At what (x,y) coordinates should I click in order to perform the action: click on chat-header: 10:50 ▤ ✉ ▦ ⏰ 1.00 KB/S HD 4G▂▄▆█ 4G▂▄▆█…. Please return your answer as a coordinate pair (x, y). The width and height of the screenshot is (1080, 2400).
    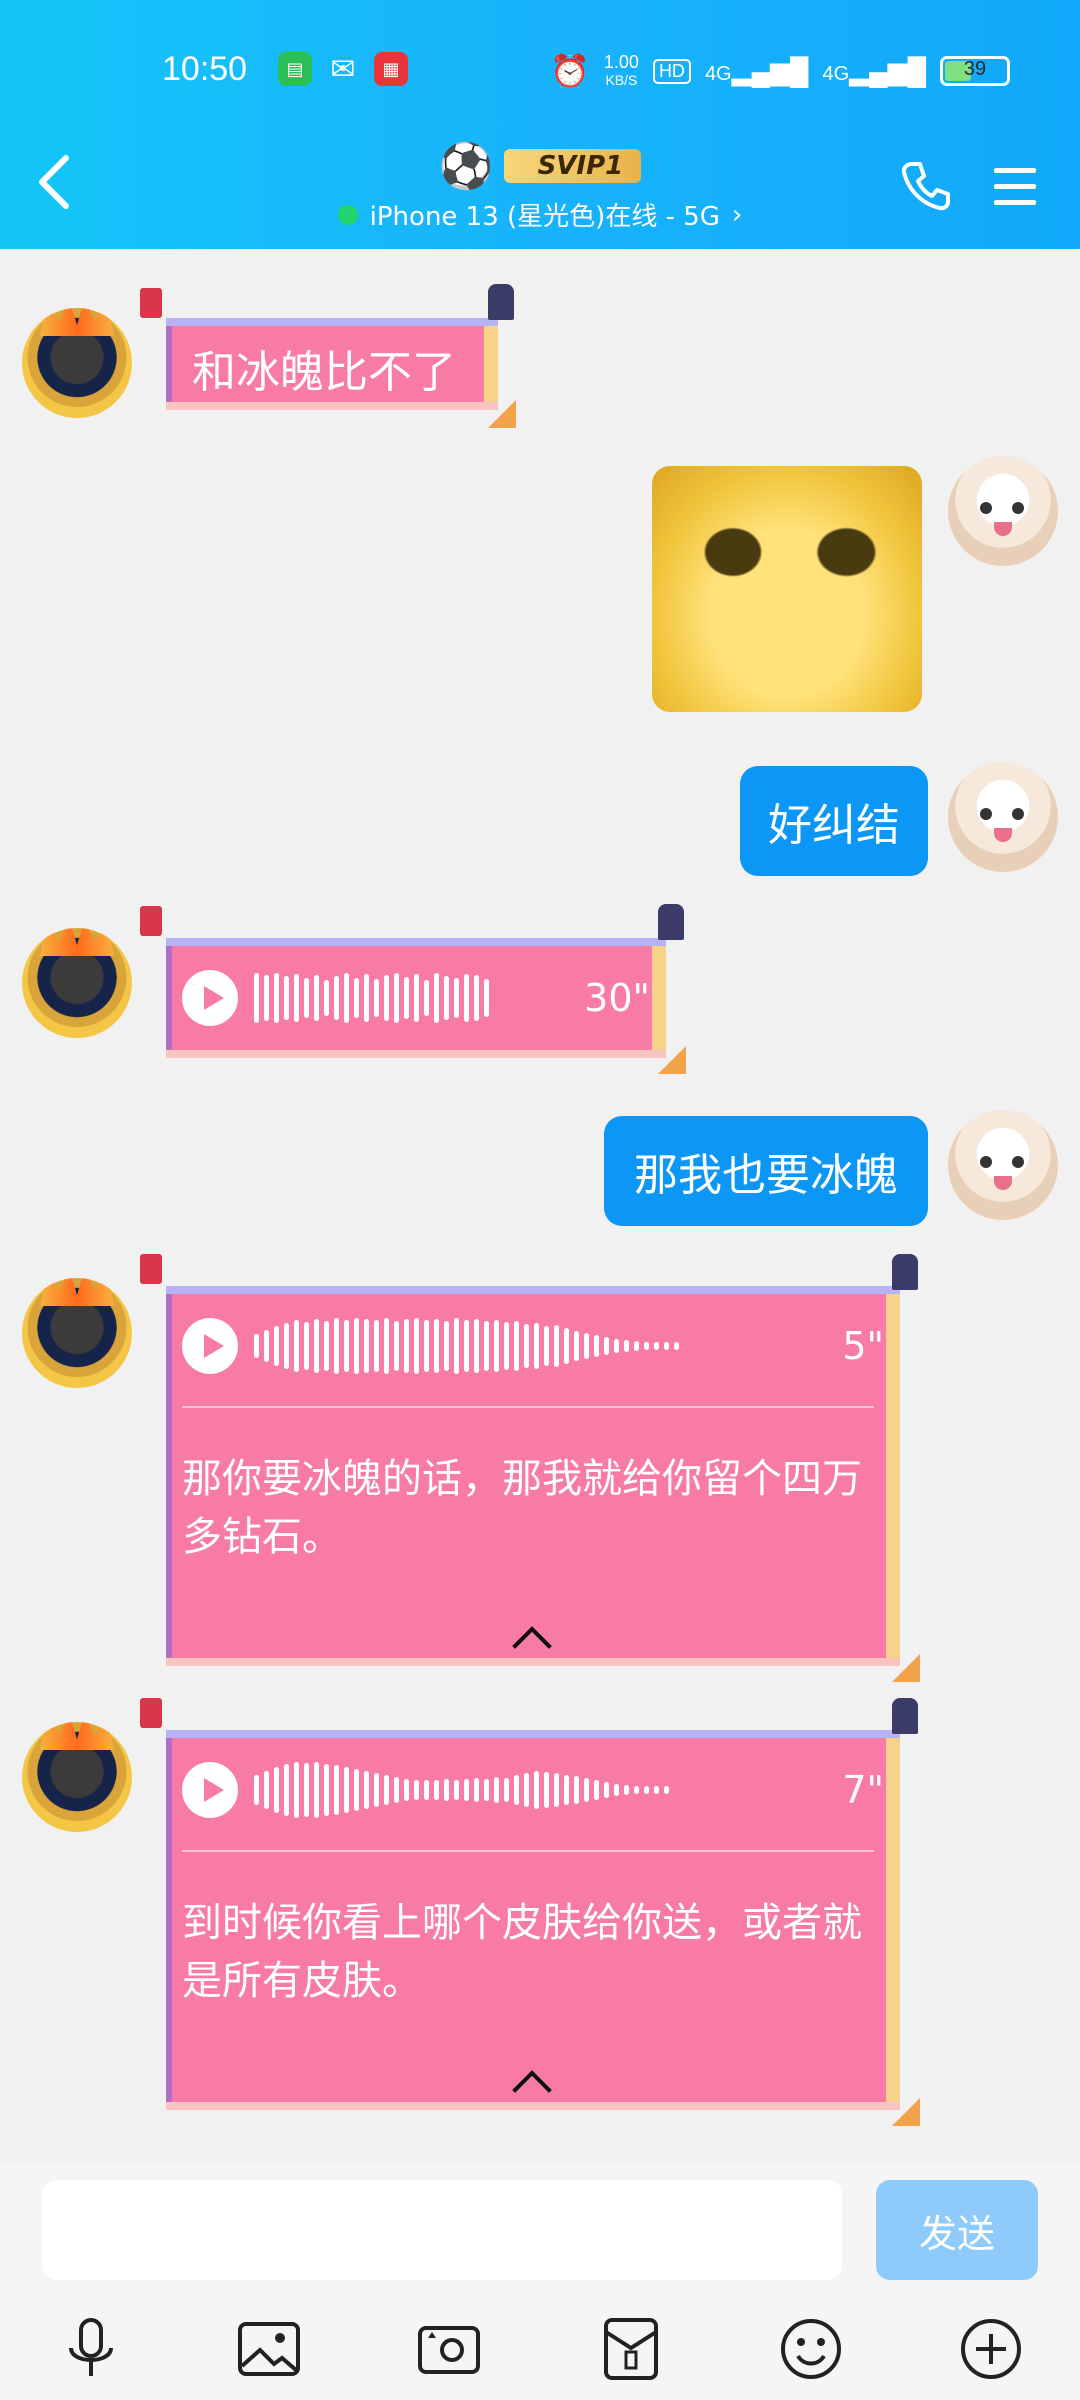
    Looking at the image, I should click on (540, 124).